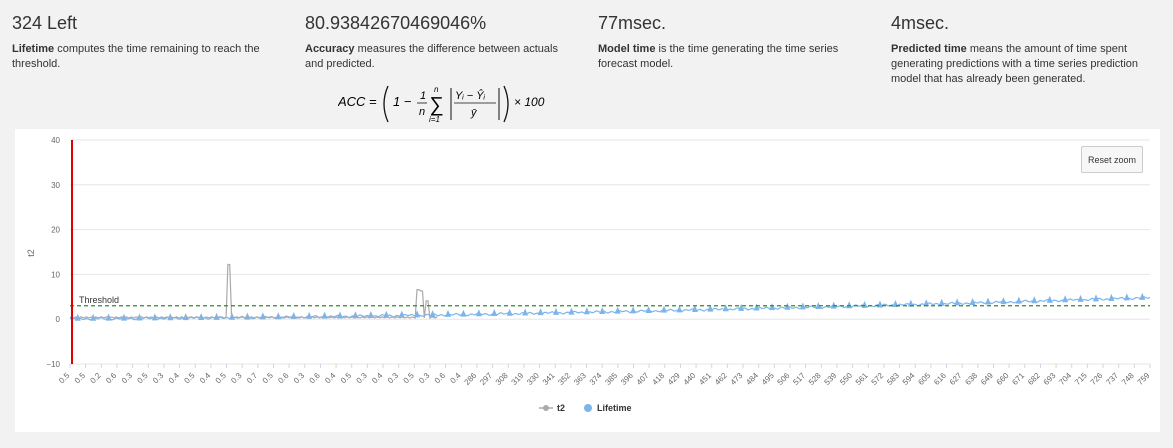 Image resolution: width=1173 pixels, height=448 pixels. Describe the element at coordinates (1112, 159) in the screenshot. I see `reset-zoom-button: Reset zoom` at that location.